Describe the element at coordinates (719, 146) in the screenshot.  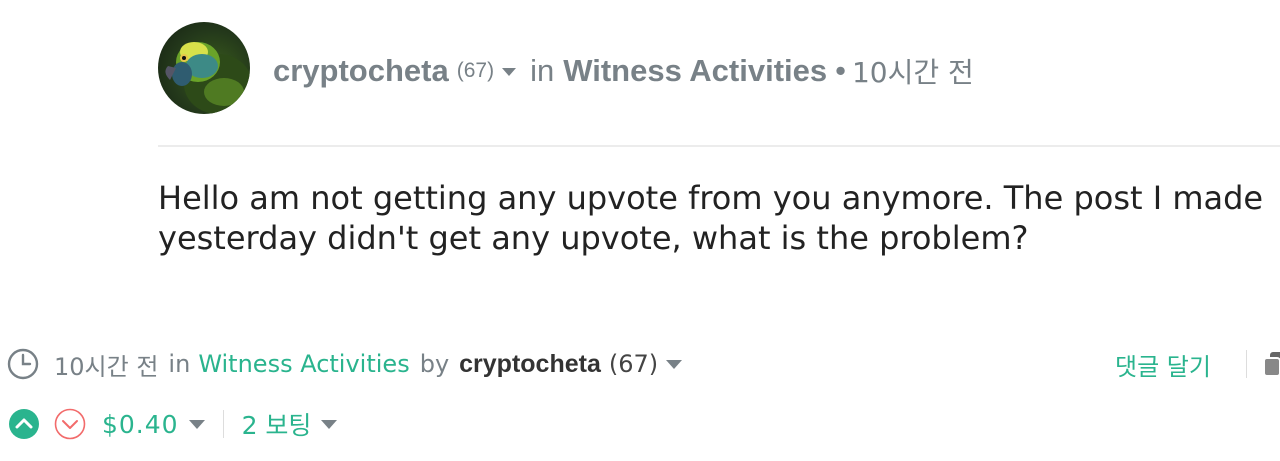
I see `header-divider` at that location.